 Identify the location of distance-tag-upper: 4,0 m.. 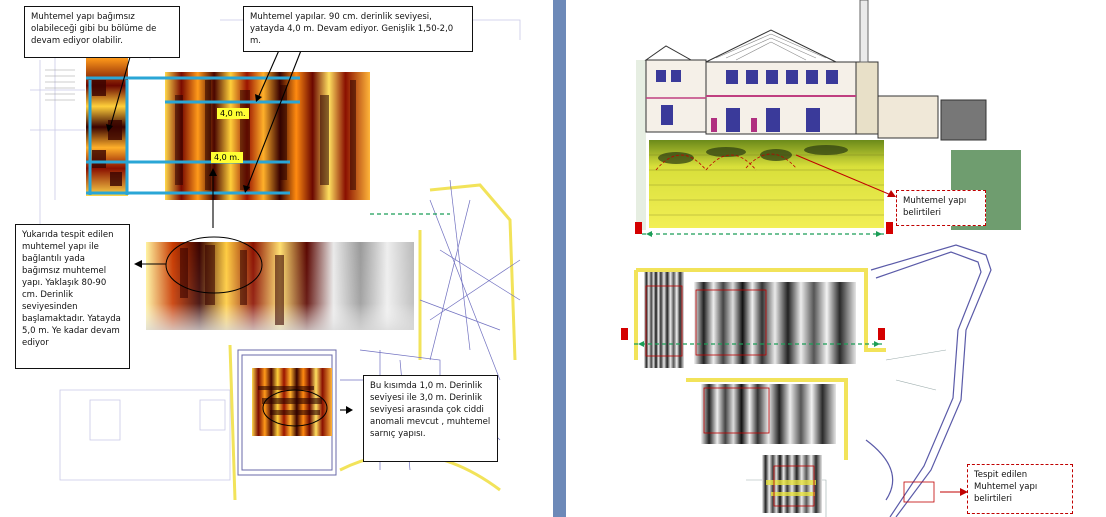
(233, 113).